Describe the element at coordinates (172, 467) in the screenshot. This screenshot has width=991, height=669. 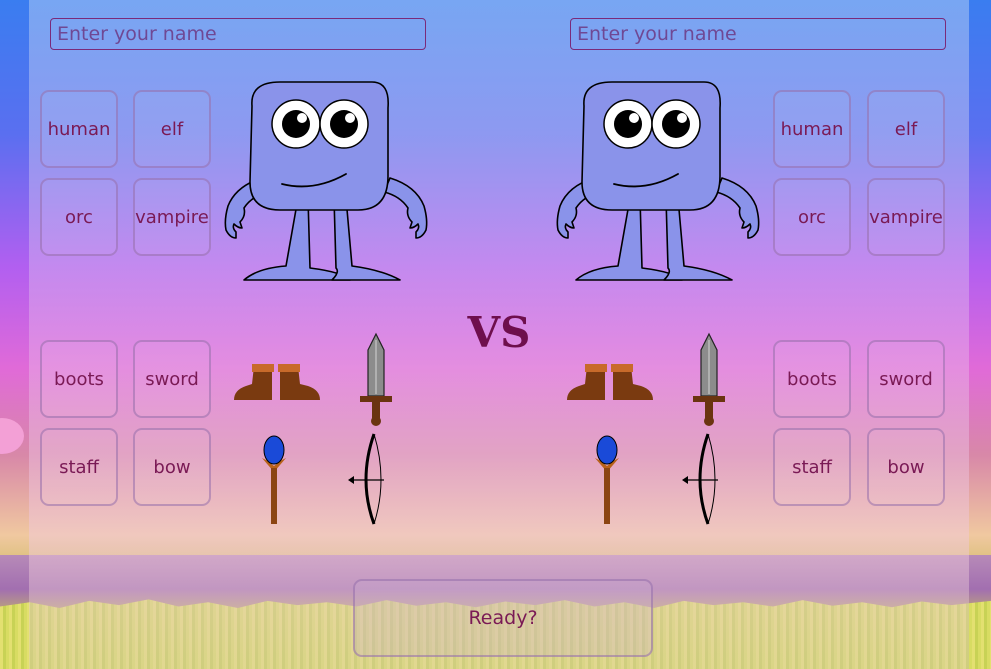
I see `player1-item-bow-button: bow` at that location.